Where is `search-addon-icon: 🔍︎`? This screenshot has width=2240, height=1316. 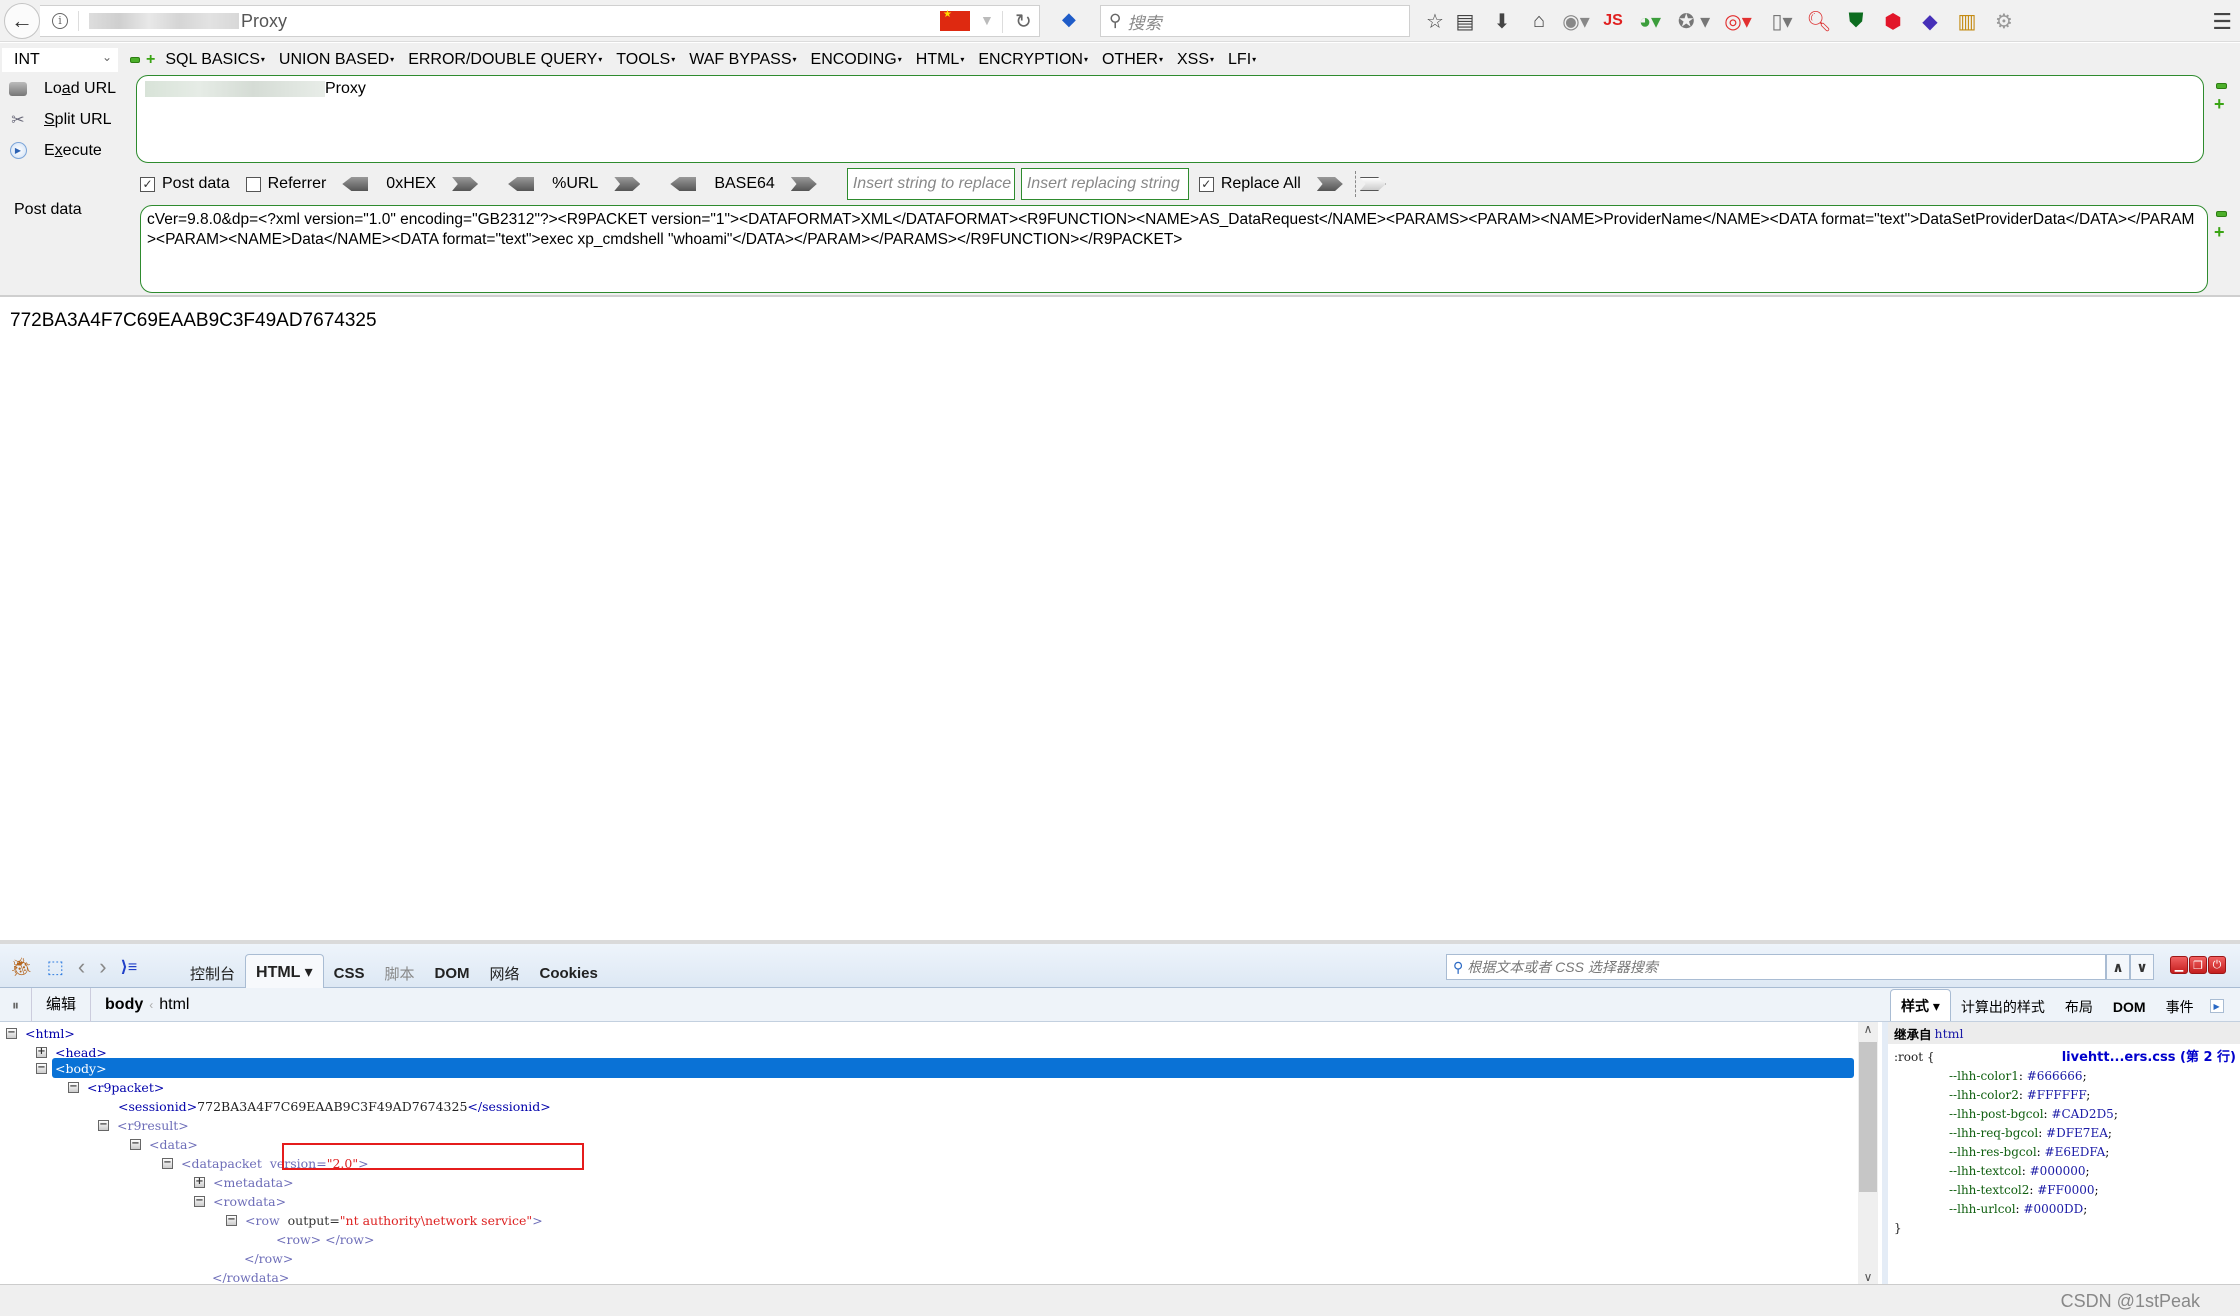 search-addon-icon: 🔍︎ is located at coordinates (1819, 21).